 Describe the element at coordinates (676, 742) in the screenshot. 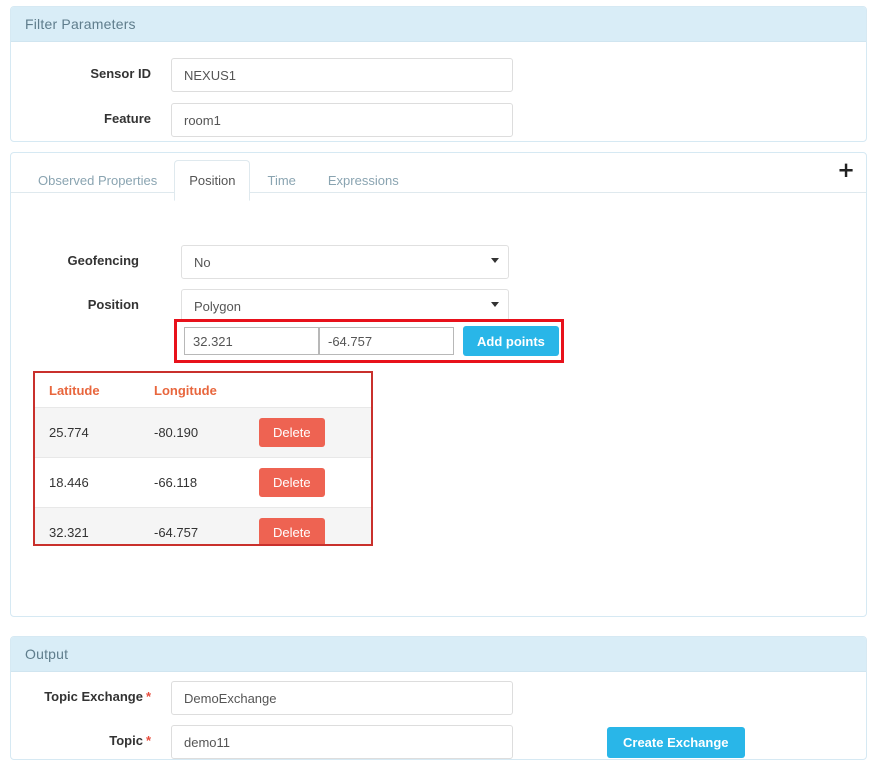

I see `create-exchange-button: Create Exchange` at that location.